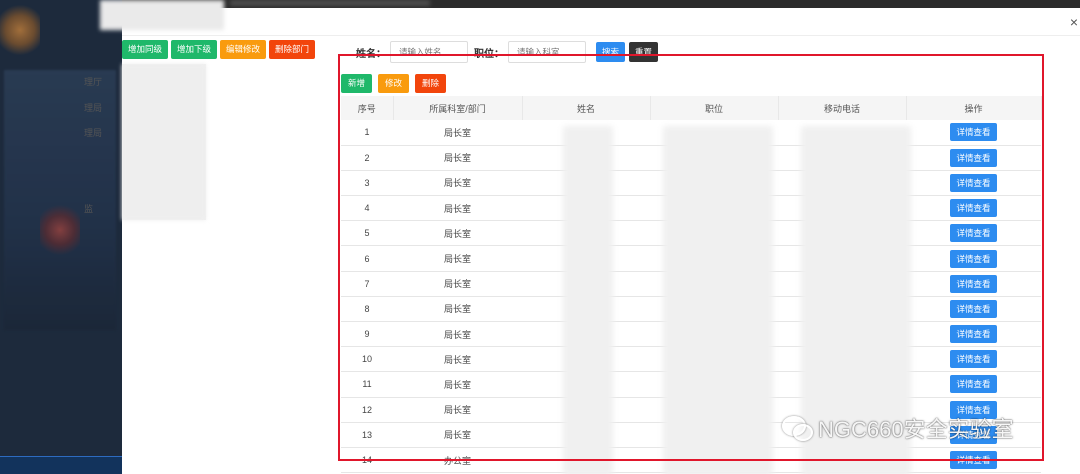  What do you see at coordinates (367, 133) in the screenshot?
I see `cell-index: 1` at bounding box center [367, 133].